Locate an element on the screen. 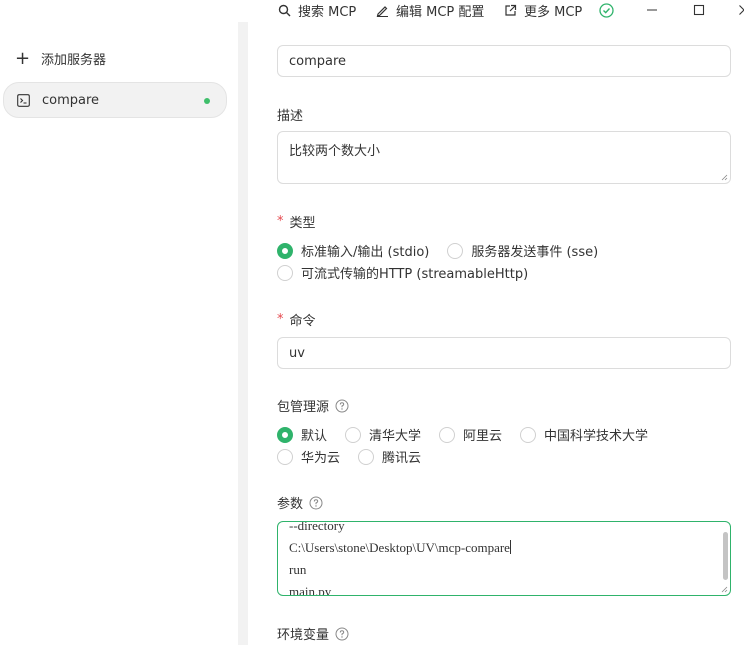 The image size is (744, 645). name-input: compare is located at coordinates (504, 61).